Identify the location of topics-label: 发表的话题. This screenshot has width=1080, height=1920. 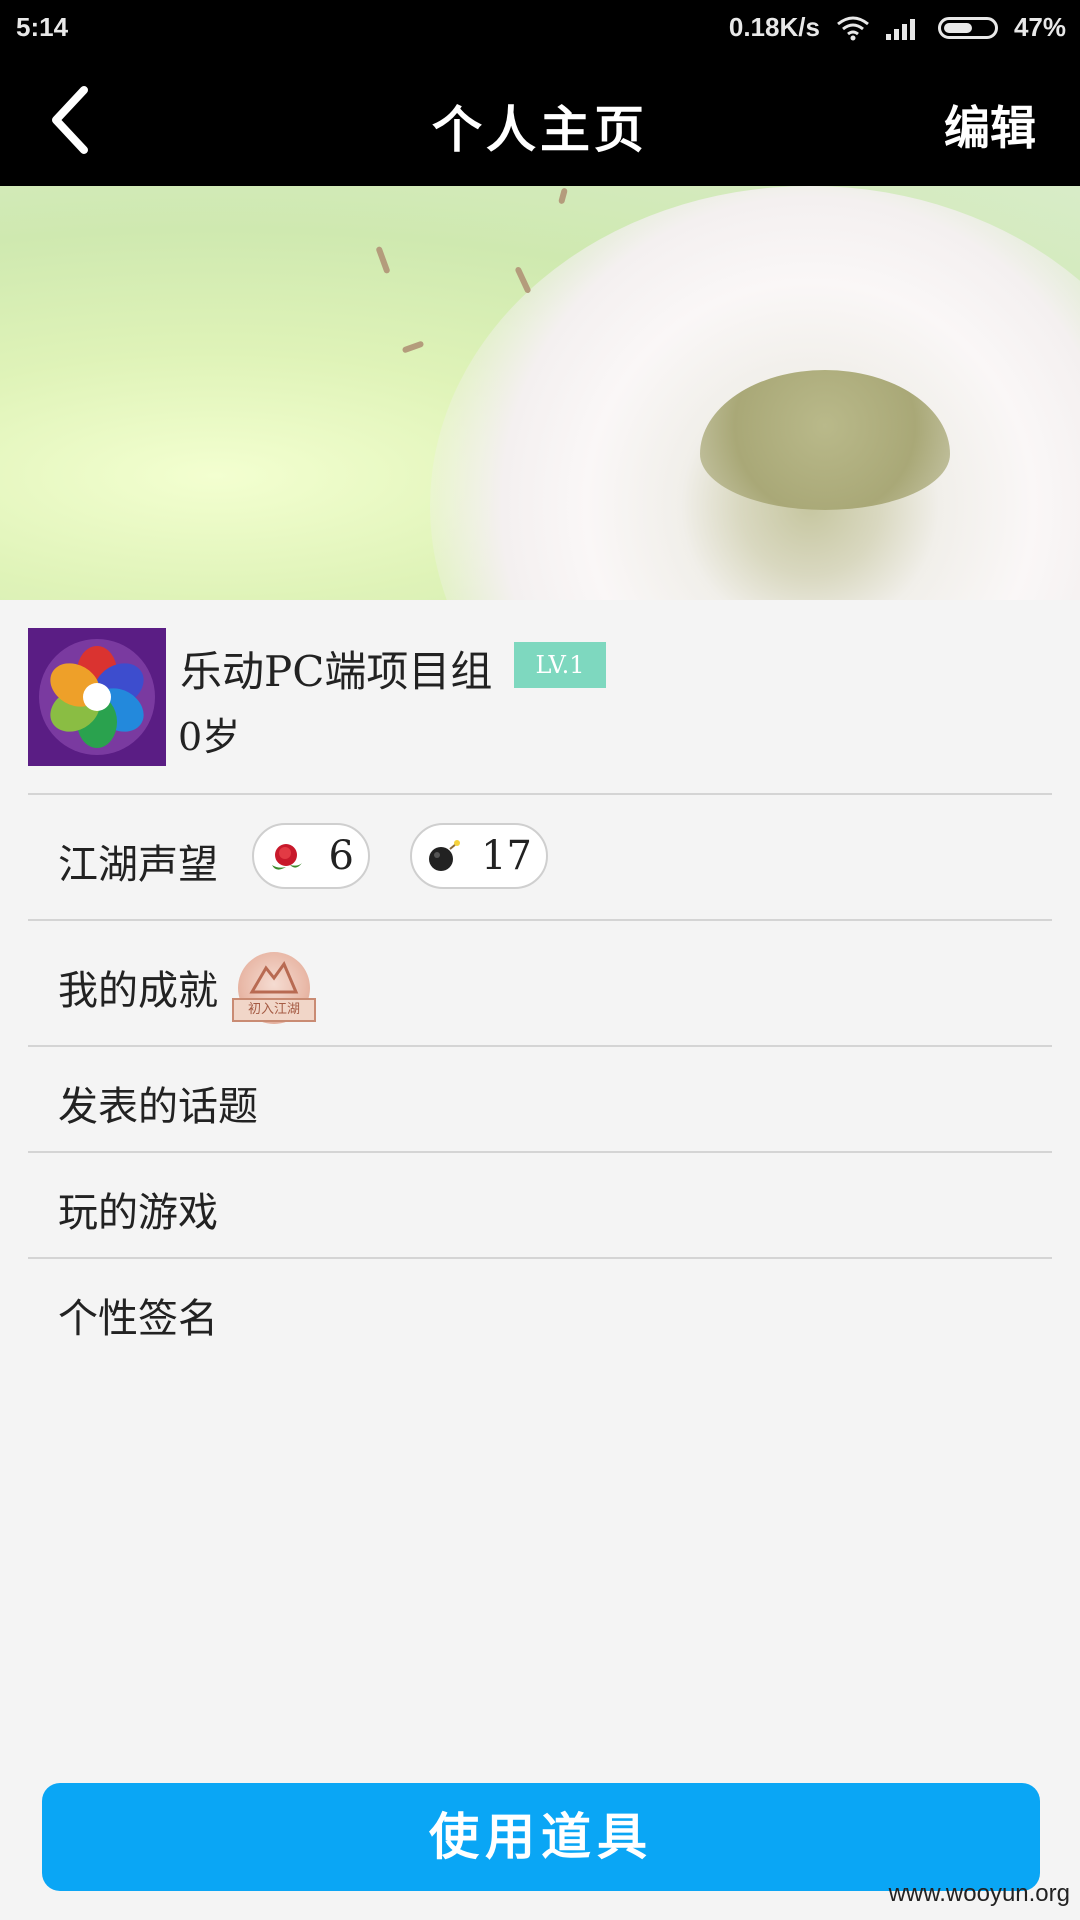
(158, 1103).